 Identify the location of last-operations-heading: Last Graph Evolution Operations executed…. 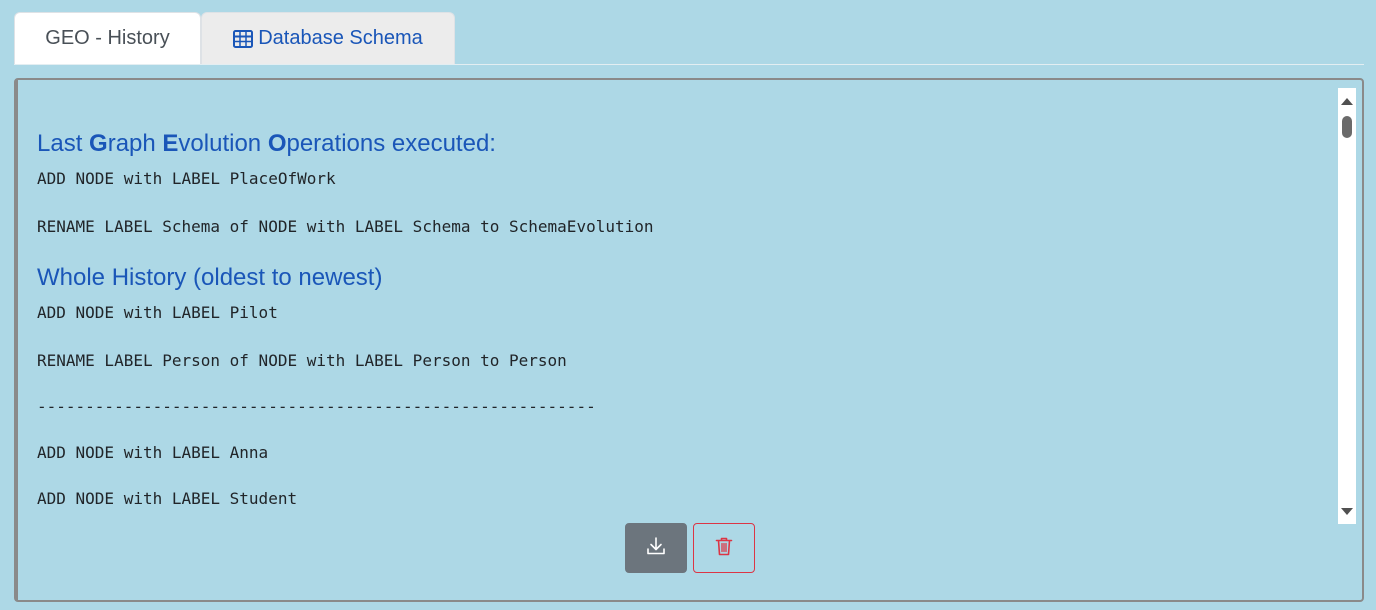
(266, 143).